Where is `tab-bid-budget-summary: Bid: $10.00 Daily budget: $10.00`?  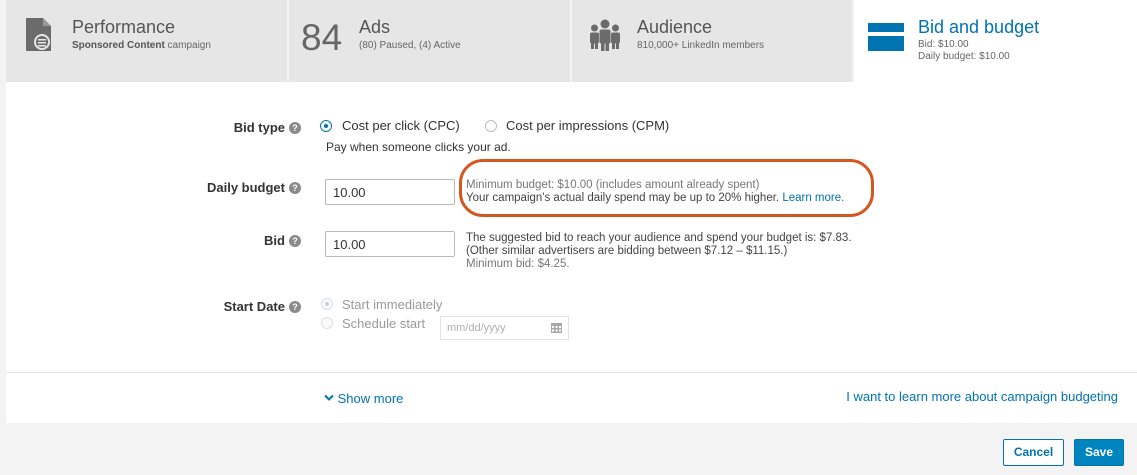
tab-bid-budget-summary: Bid: $10.00 Daily budget: $10.00 is located at coordinates (964, 51).